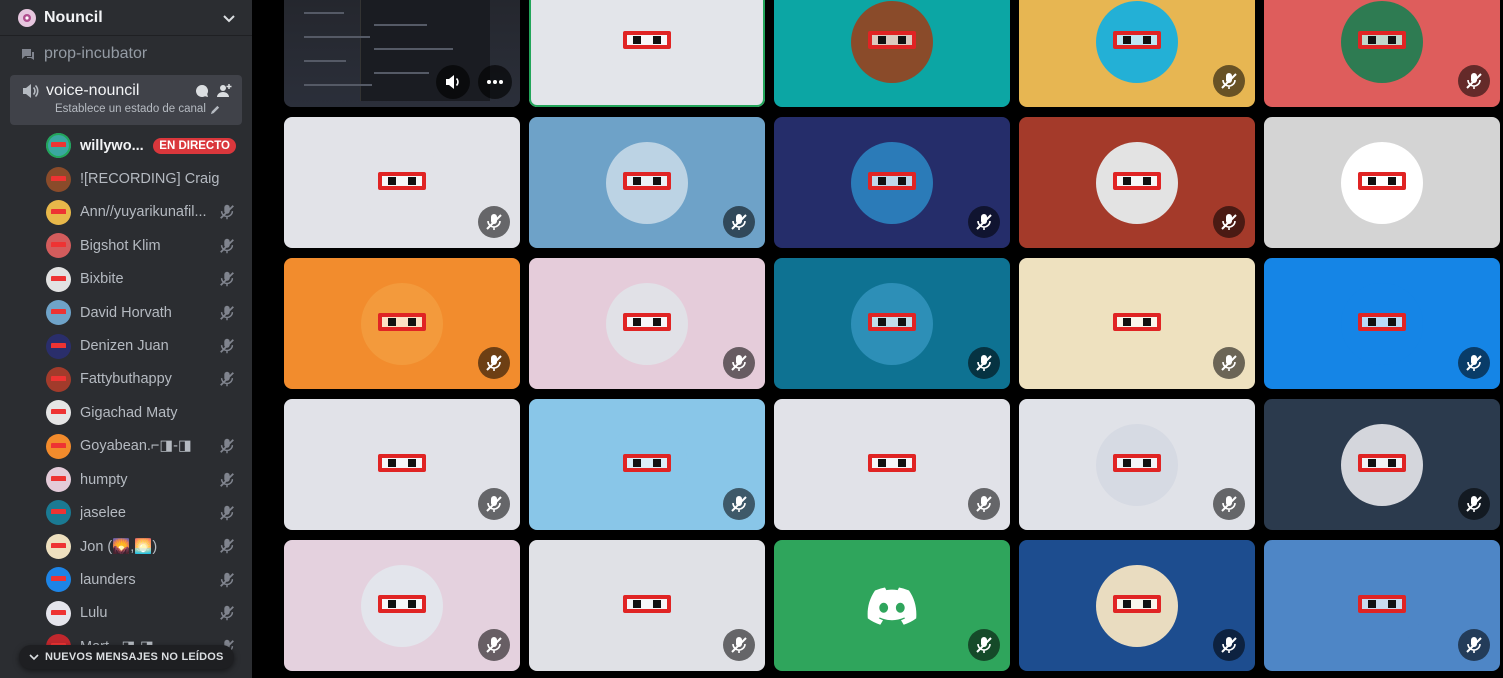 This screenshot has width=1503, height=678. What do you see at coordinates (126, 657) in the screenshot?
I see `unread-messages-pill: NUEVOS MENSAJES NO LEÍDOS` at bounding box center [126, 657].